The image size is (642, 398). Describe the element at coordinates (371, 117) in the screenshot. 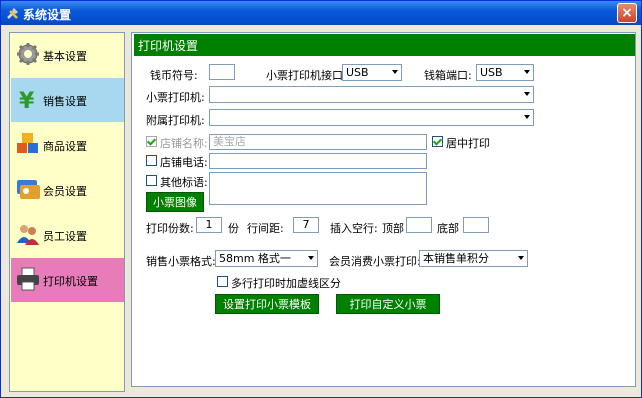

I see `extra-printer-select` at that location.